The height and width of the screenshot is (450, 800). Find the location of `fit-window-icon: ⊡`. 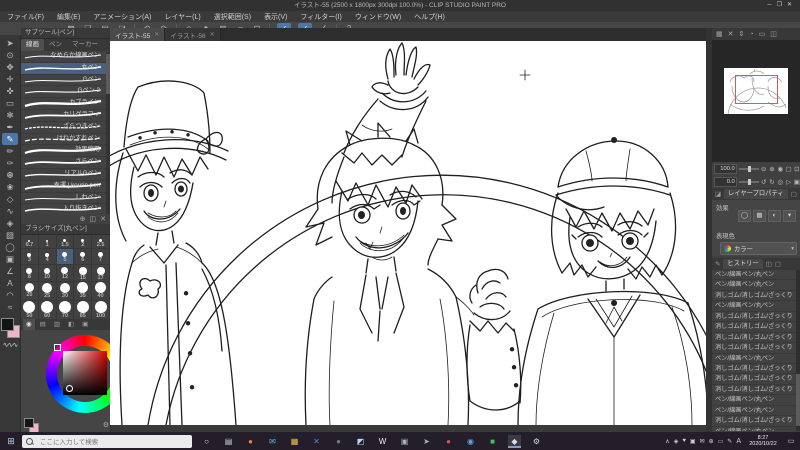

fit-window-icon: ⊡ is located at coordinates (797, 169).